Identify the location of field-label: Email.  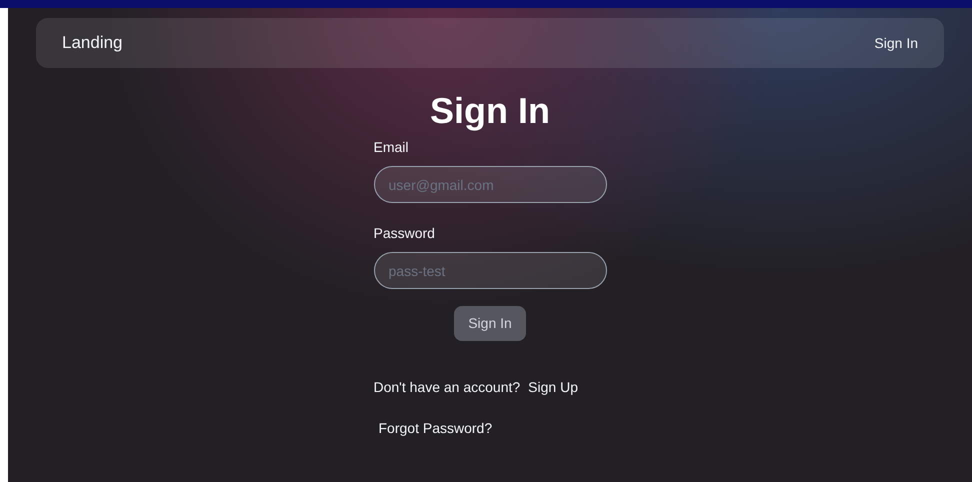
(392, 147).